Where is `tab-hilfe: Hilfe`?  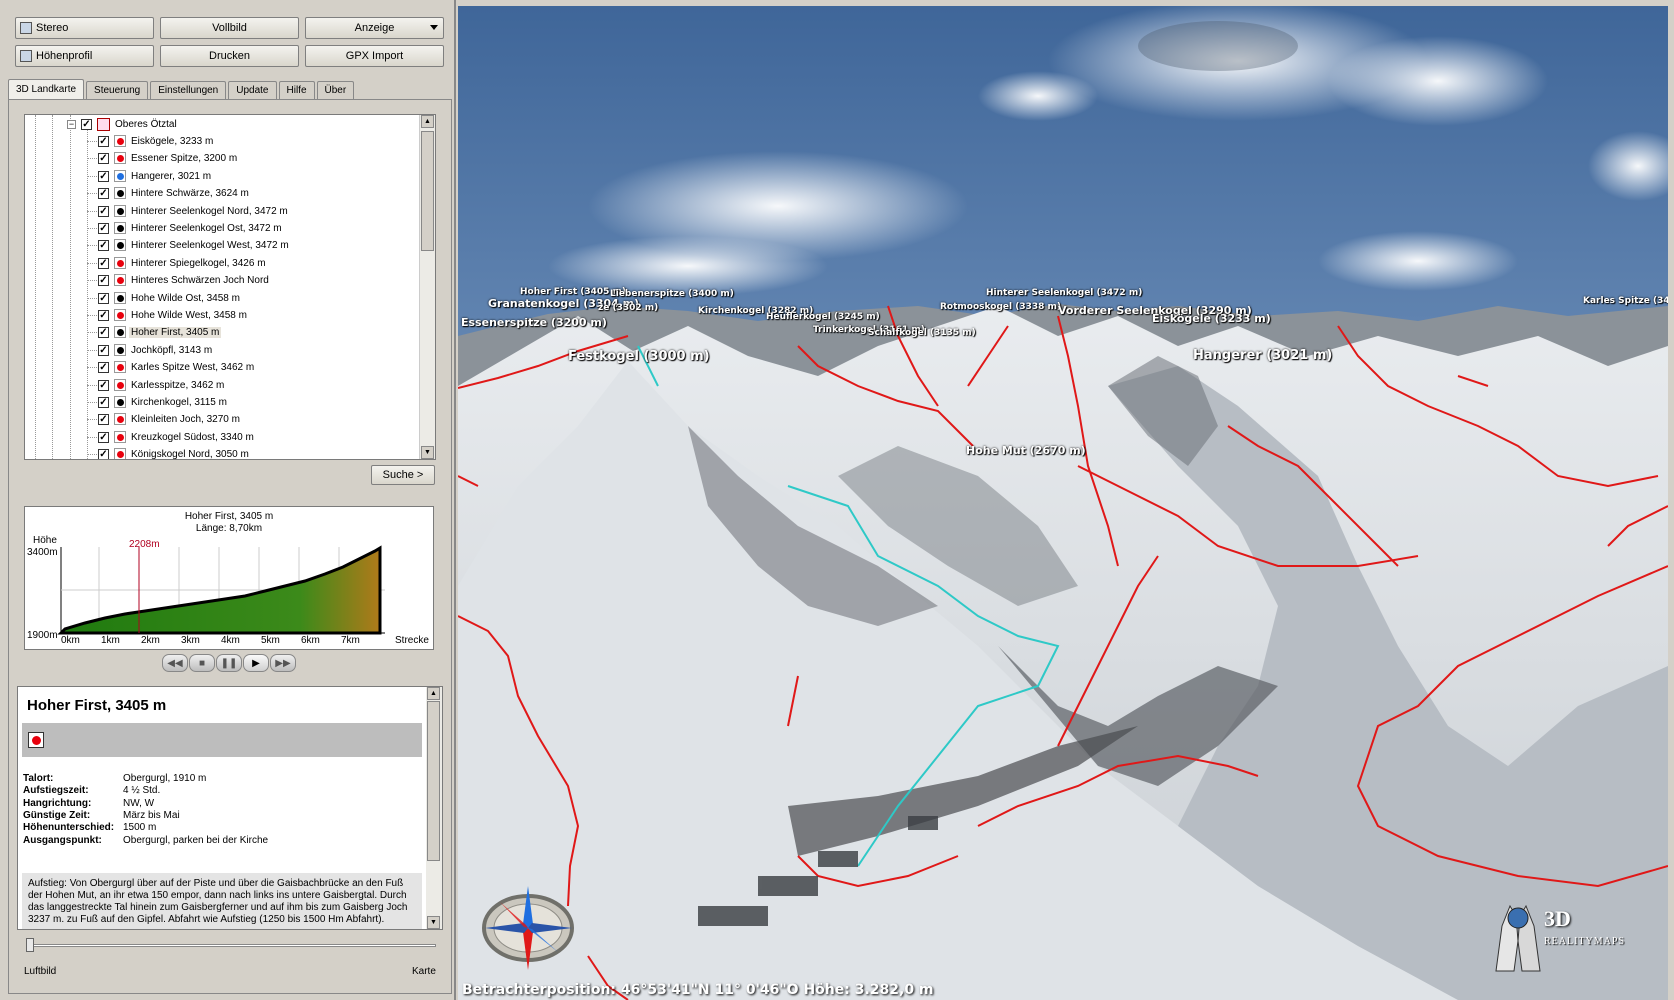
tab-hilfe: Hilfe is located at coordinates (296, 90).